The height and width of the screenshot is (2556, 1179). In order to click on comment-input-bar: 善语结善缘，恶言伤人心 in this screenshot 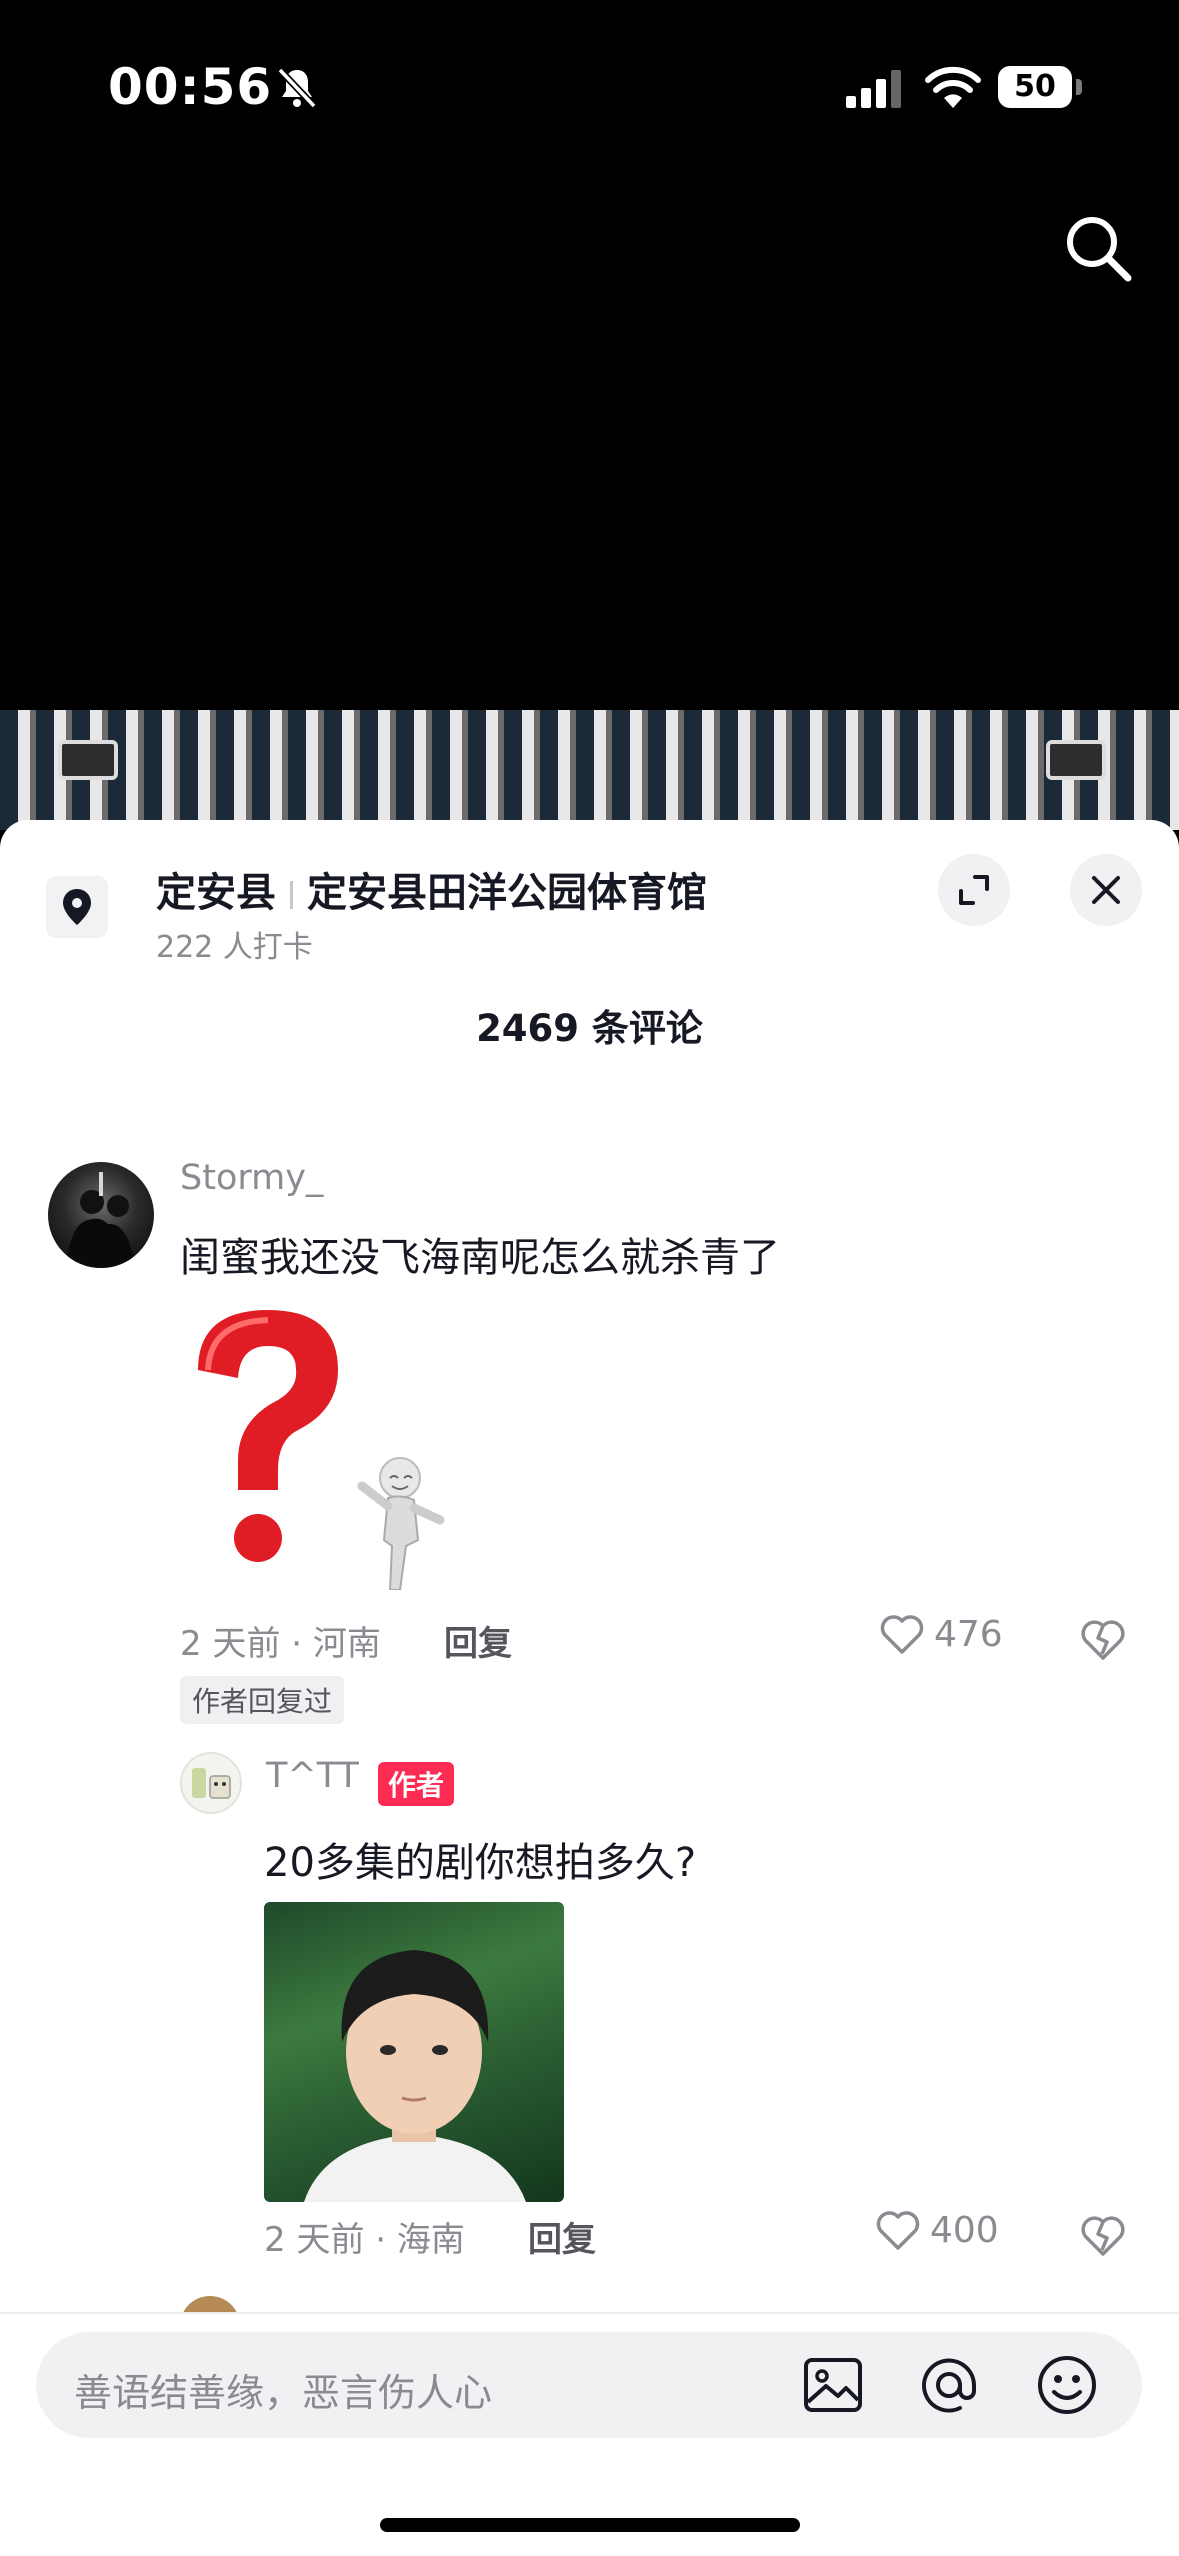, I will do `click(589, 2434)`.